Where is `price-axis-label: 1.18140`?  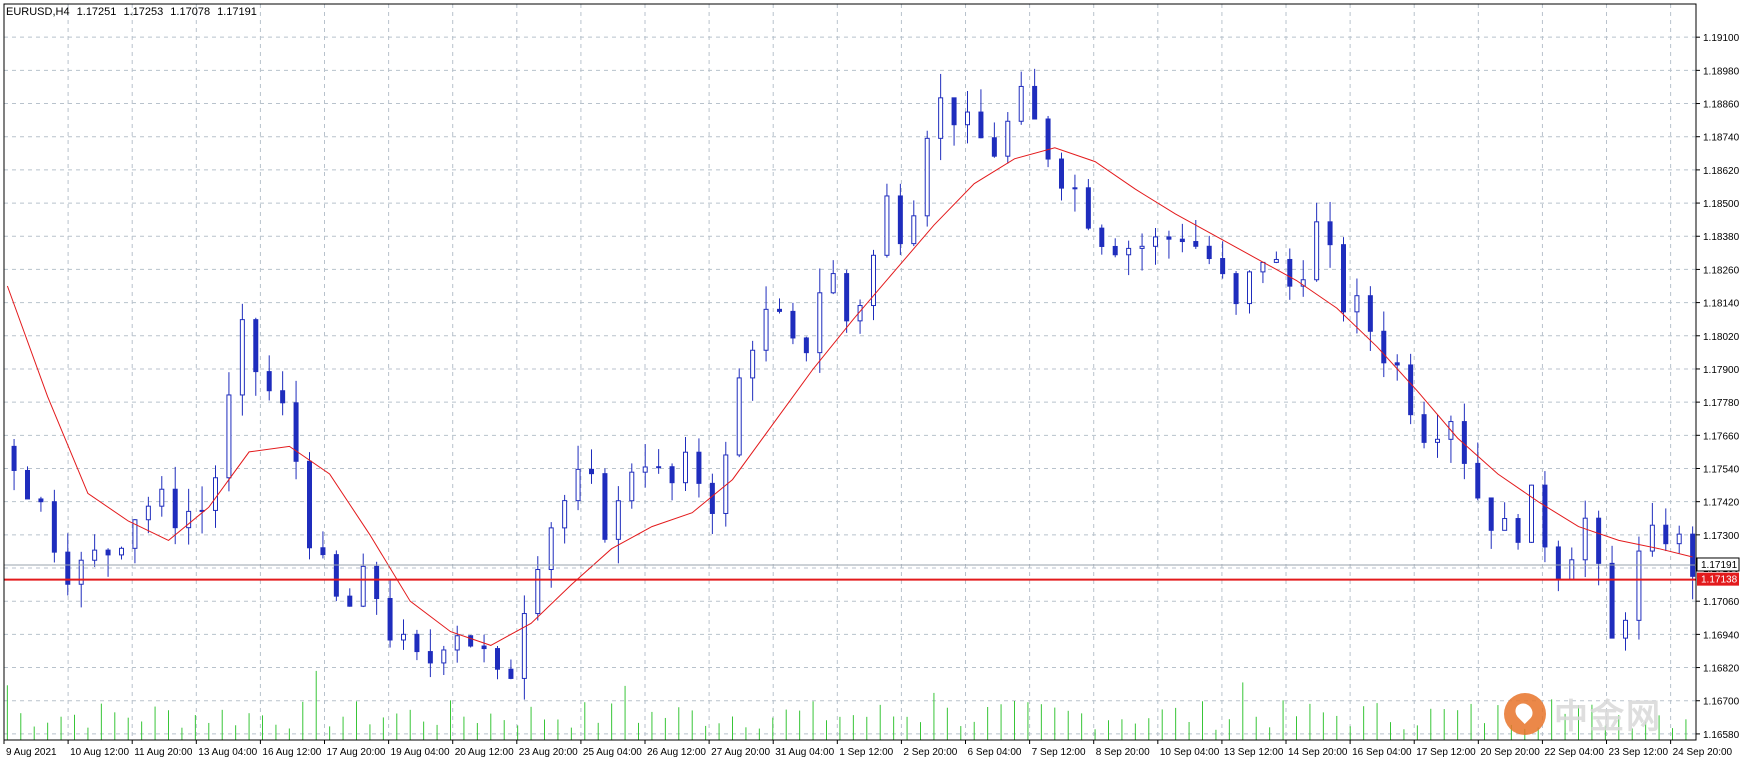 price-axis-label: 1.18140 is located at coordinates (1721, 304).